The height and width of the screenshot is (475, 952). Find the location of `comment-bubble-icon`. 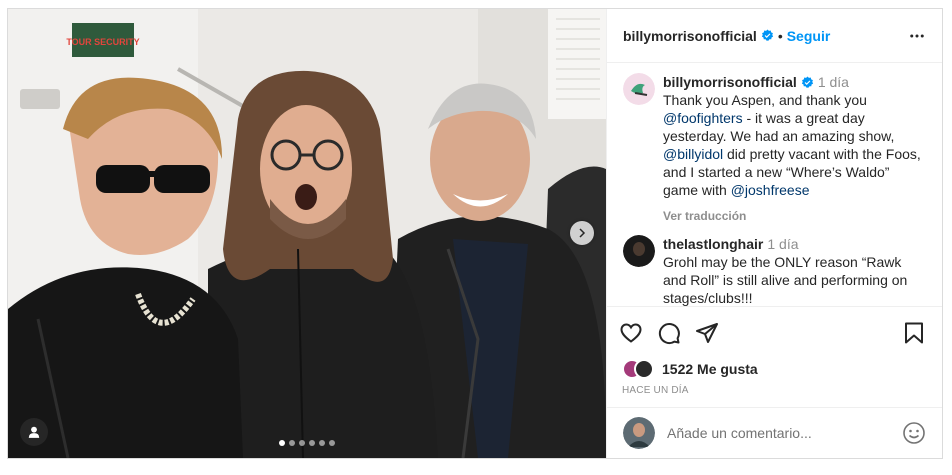

comment-bubble-icon is located at coordinates (669, 334).